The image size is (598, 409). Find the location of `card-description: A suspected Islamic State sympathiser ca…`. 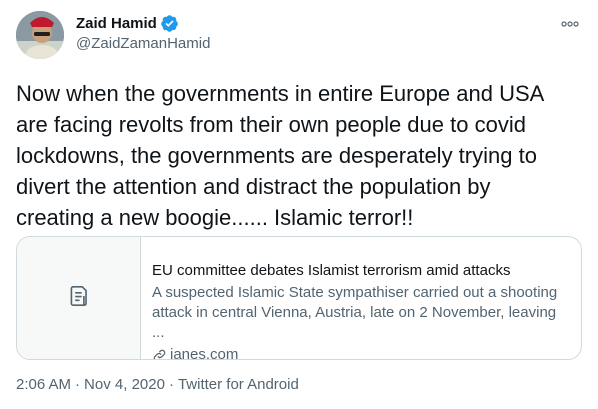

card-description: A suspected Islamic State sympathiser ca… is located at coordinates (360, 313).